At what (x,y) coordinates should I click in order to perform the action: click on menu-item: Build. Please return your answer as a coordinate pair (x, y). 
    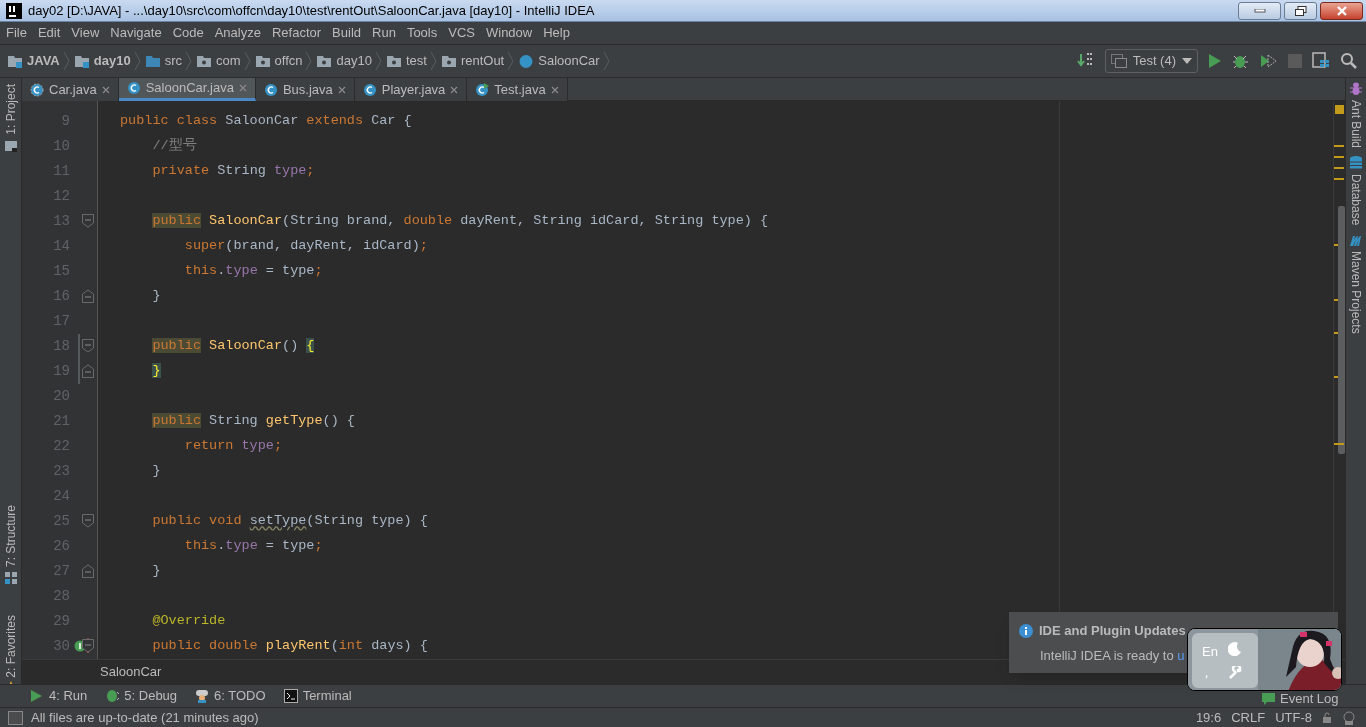
    Looking at the image, I should click on (346, 33).